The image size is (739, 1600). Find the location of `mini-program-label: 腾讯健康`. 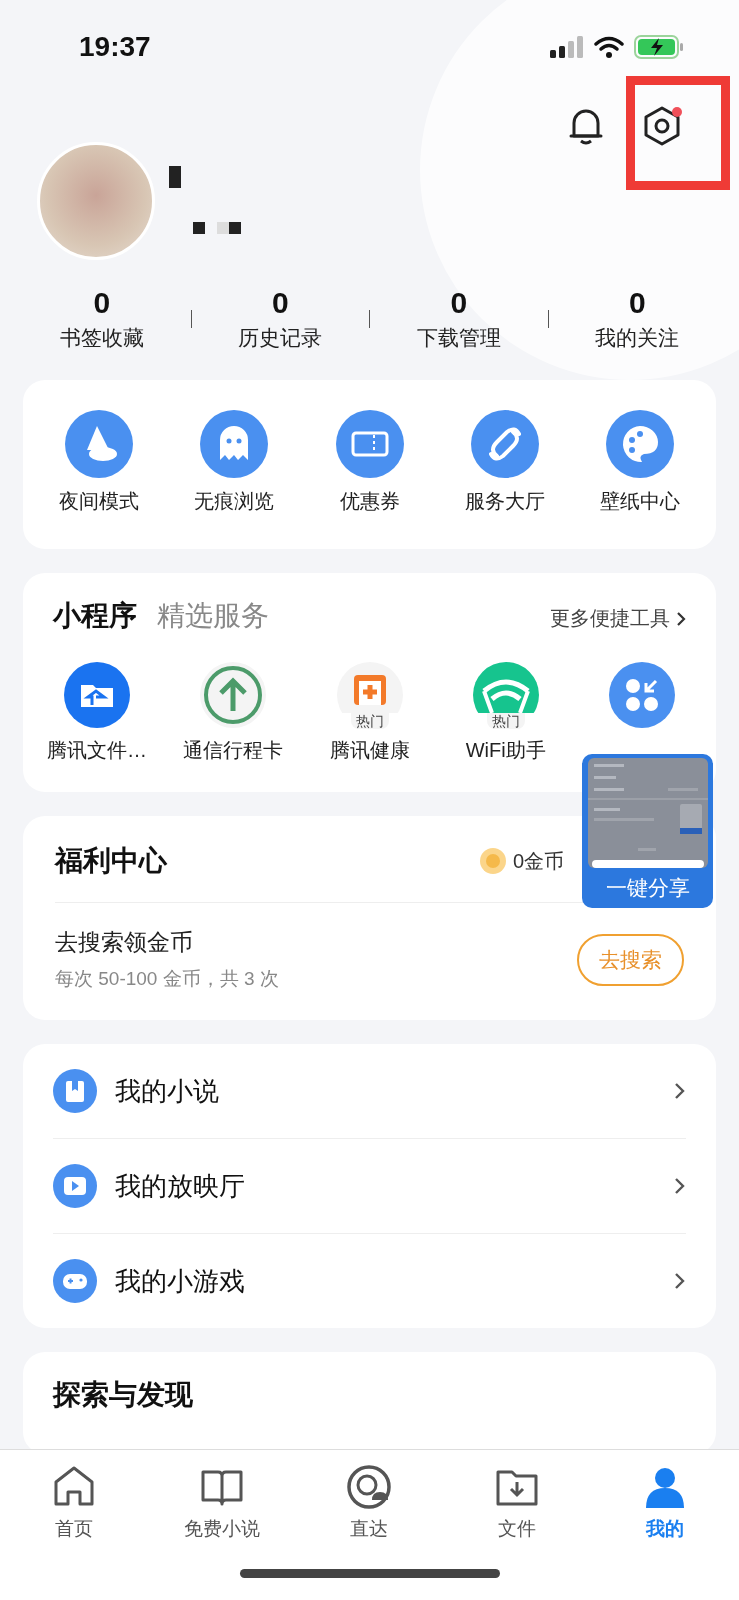

mini-program-label: 腾讯健康 is located at coordinates (369, 750).